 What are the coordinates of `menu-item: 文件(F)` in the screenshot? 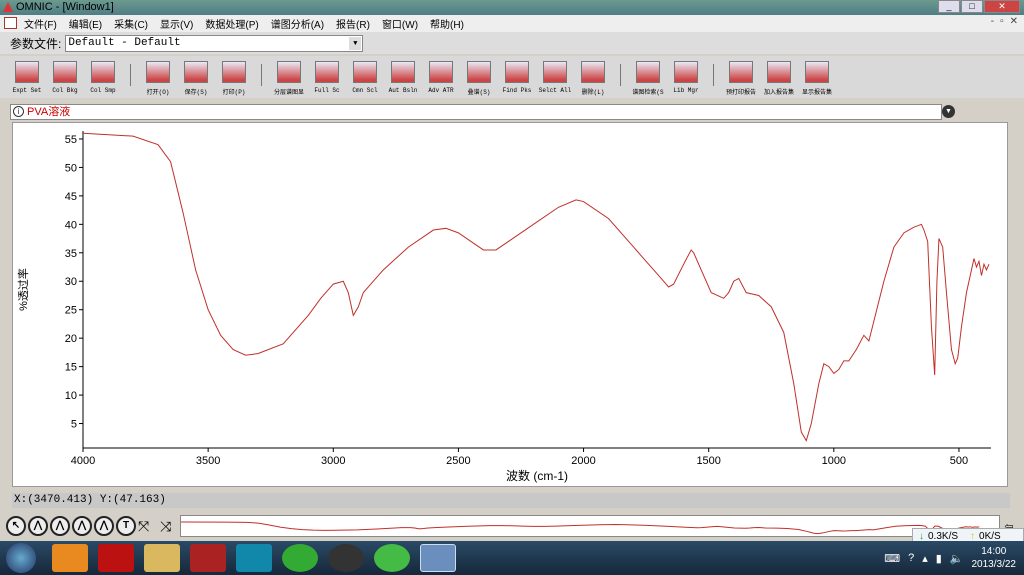 It's located at (40, 23).